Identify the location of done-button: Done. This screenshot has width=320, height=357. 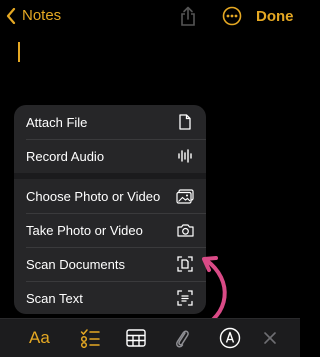
(275, 16).